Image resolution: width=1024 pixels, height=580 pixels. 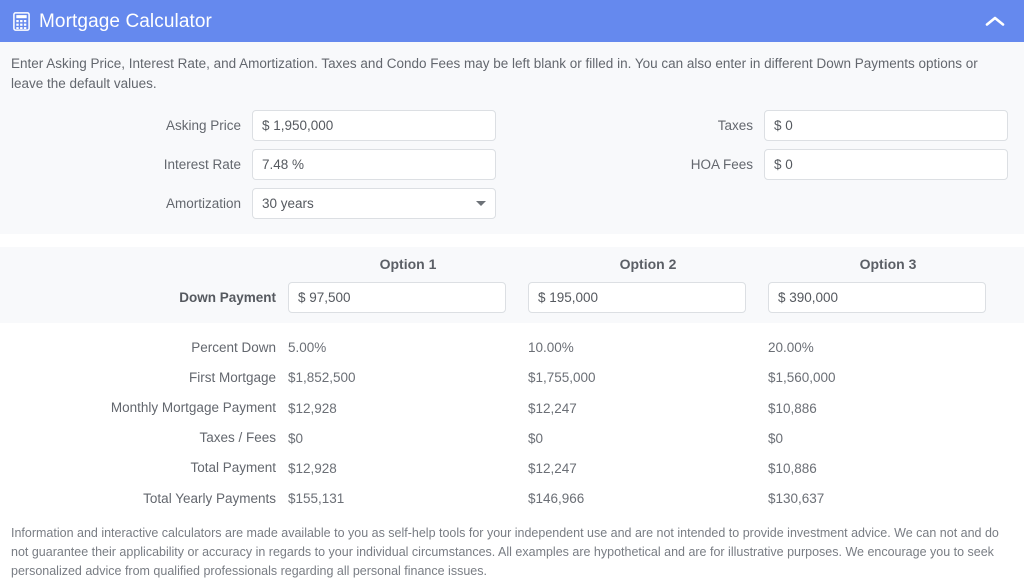 What do you see at coordinates (721, 164) in the screenshot?
I see `hoa-fees-label: HOA Fees` at bounding box center [721, 164].